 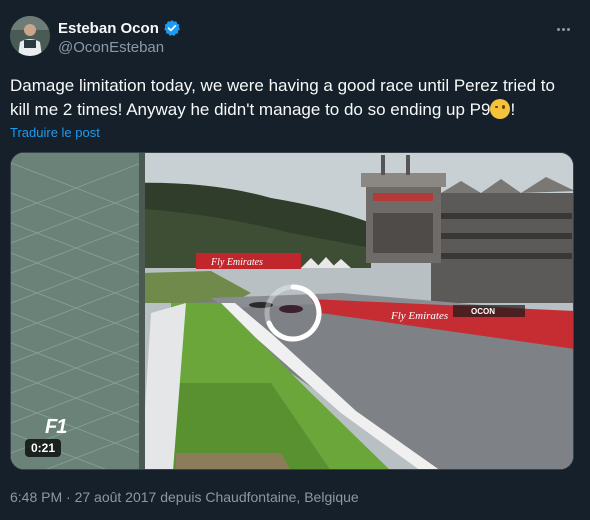 What do you see at coordinates (513, 109) in the screenshot?
I see `tweet-text-end: !` at bounding box center [513, 109].